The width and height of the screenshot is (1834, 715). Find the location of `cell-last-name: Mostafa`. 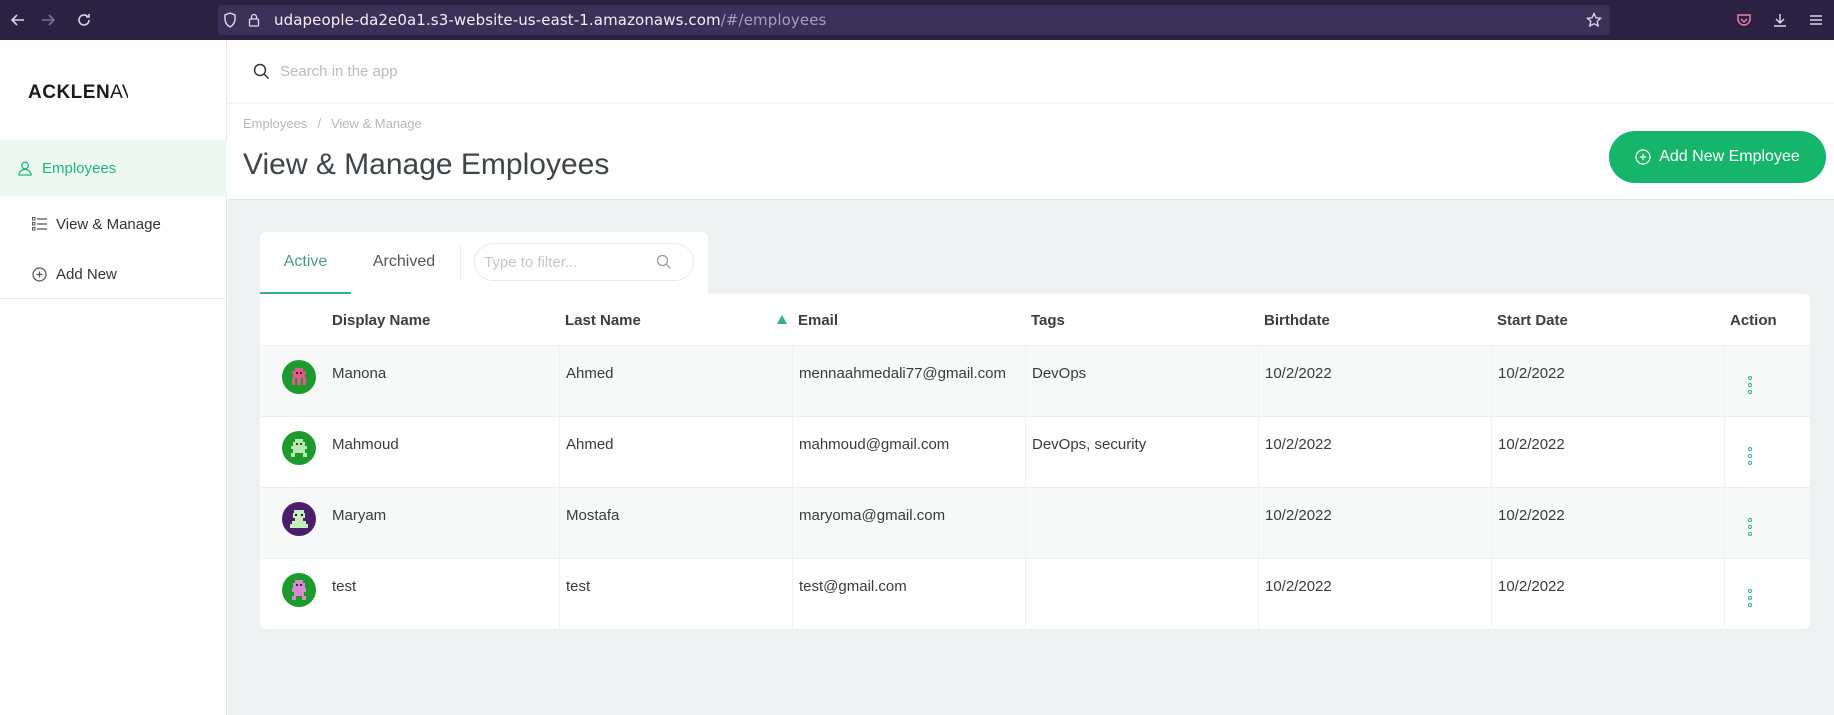

cell-last-name: Mostafa is located at coordinates (675, 523).